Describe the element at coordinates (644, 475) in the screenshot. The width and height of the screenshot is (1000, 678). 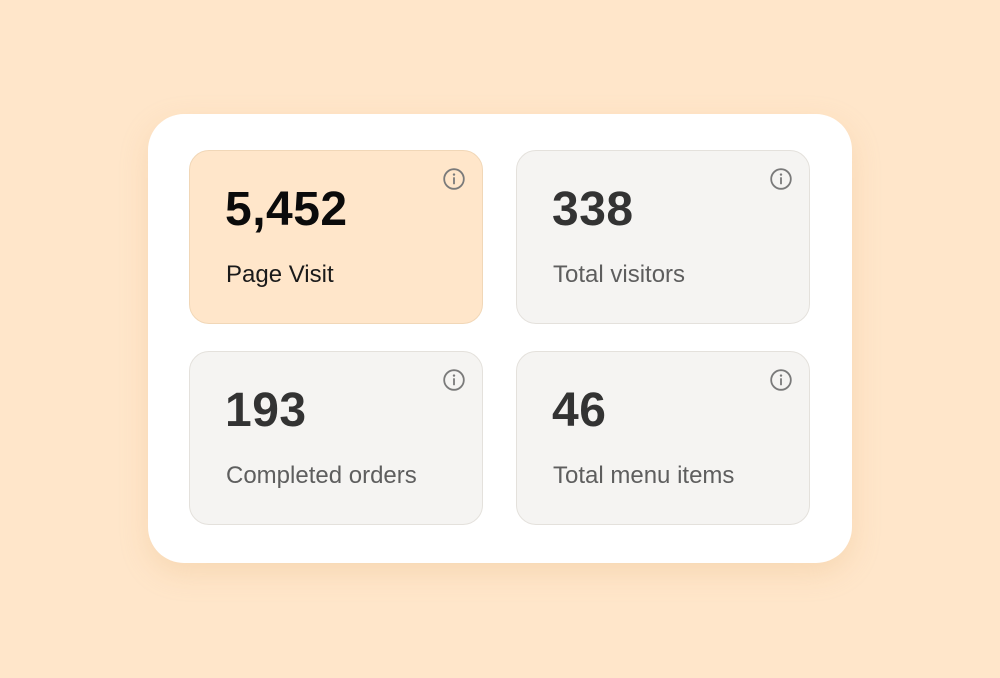
I see `stat-label: Total menu items` at that location.